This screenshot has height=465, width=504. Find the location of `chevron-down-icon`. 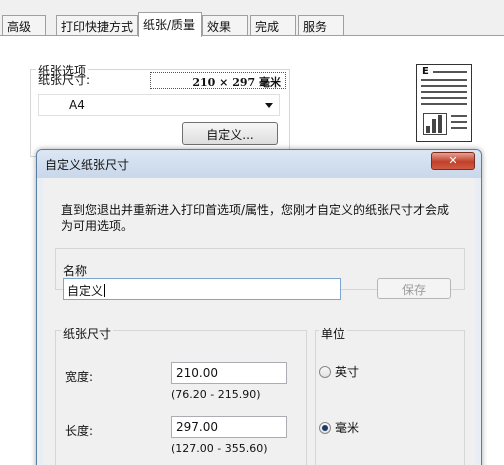

chevron-down-icon is located at coordinates (269, 105).